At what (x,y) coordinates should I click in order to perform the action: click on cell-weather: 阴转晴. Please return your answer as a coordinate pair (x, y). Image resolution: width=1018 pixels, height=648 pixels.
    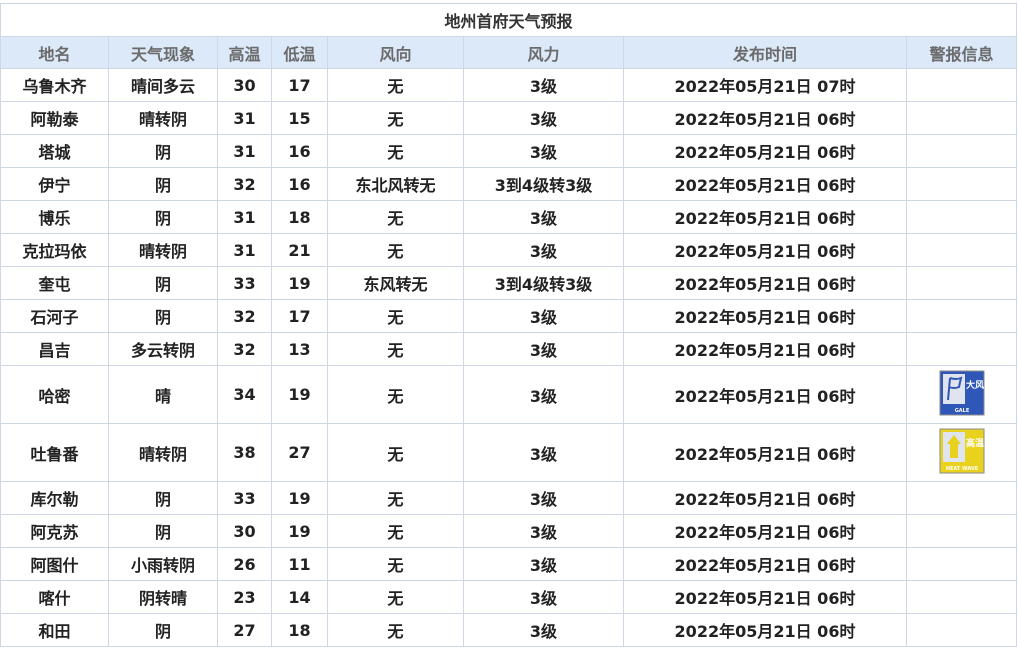
    Looking at the image, I should click on (163, 597).